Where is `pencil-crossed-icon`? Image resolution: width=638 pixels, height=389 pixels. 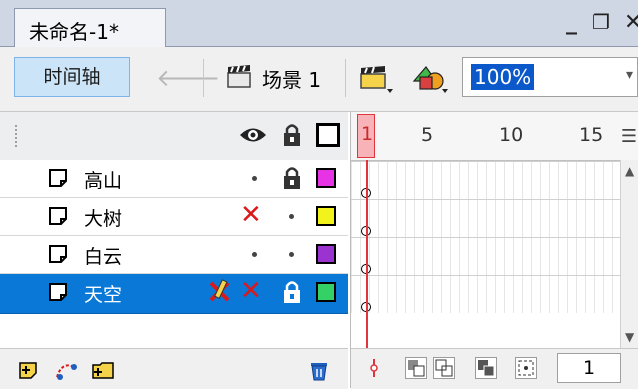 pencil-crossed-icon is located at coordinates (220, 292).